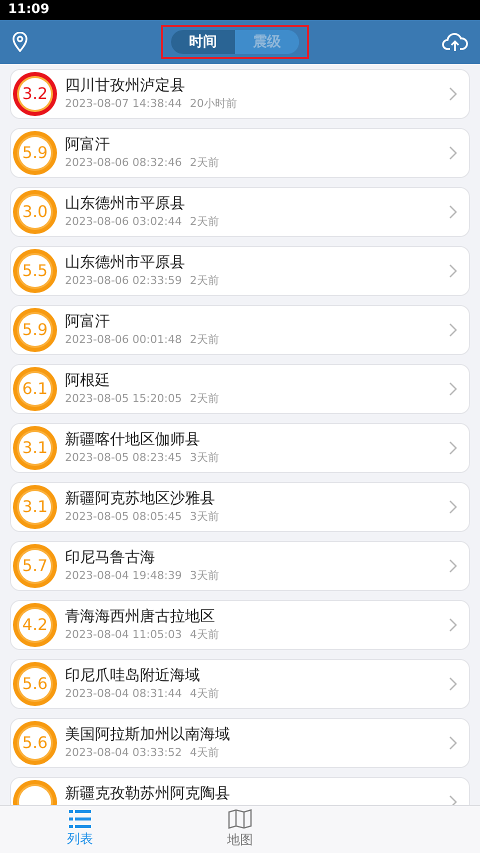  What do you see at coordinates (240, 271) in the screenshot?
I see `quake-row: 5.5 山东德州市平原县 2023-08-06 02:33:59 2天前` at bounding box center [240, 271].